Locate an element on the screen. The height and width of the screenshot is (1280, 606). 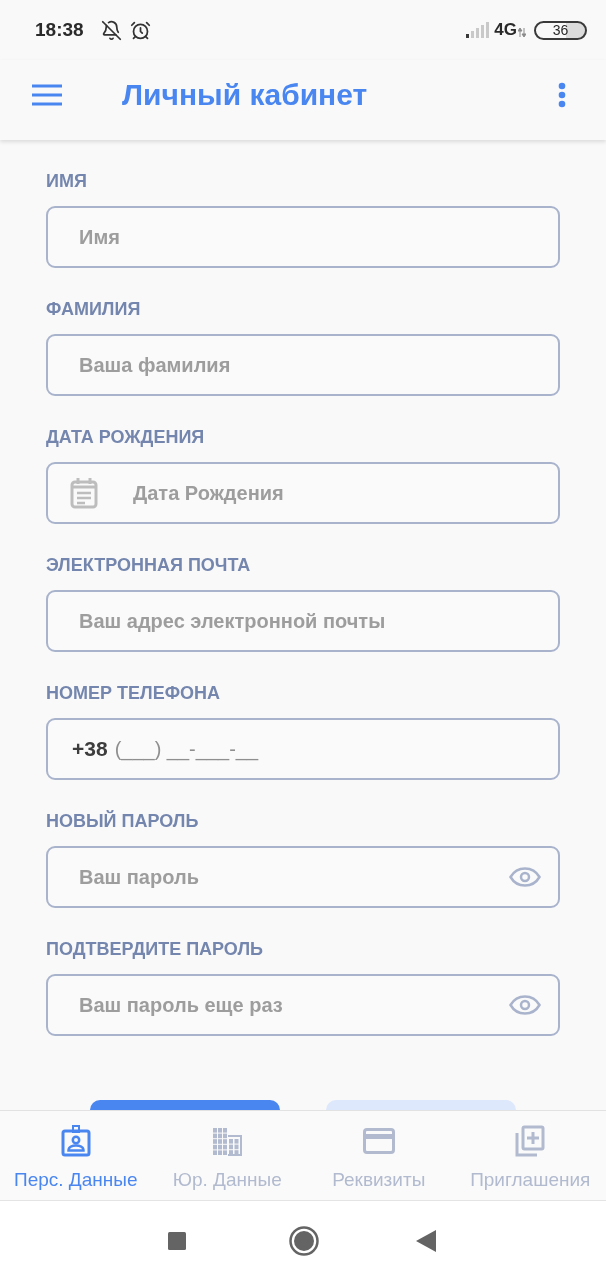
menu-icon is located at coordinates (47, 95).